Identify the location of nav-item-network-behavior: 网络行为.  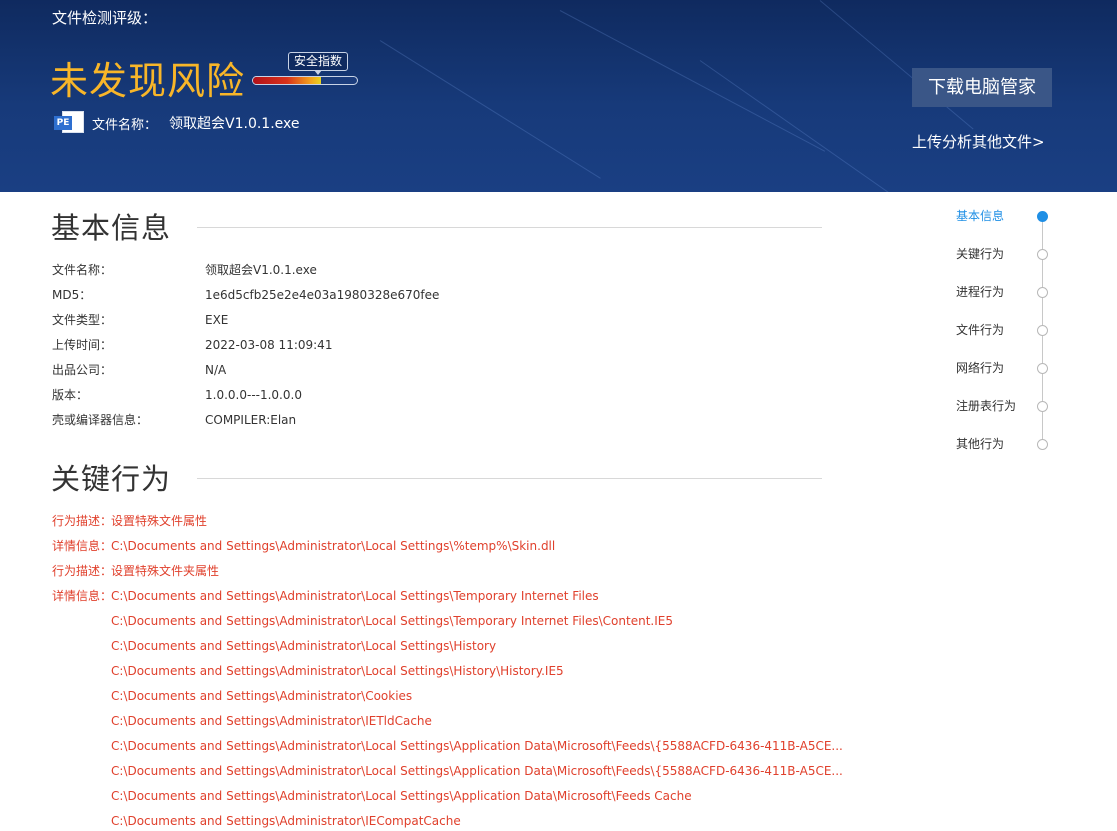
(1006, 368).